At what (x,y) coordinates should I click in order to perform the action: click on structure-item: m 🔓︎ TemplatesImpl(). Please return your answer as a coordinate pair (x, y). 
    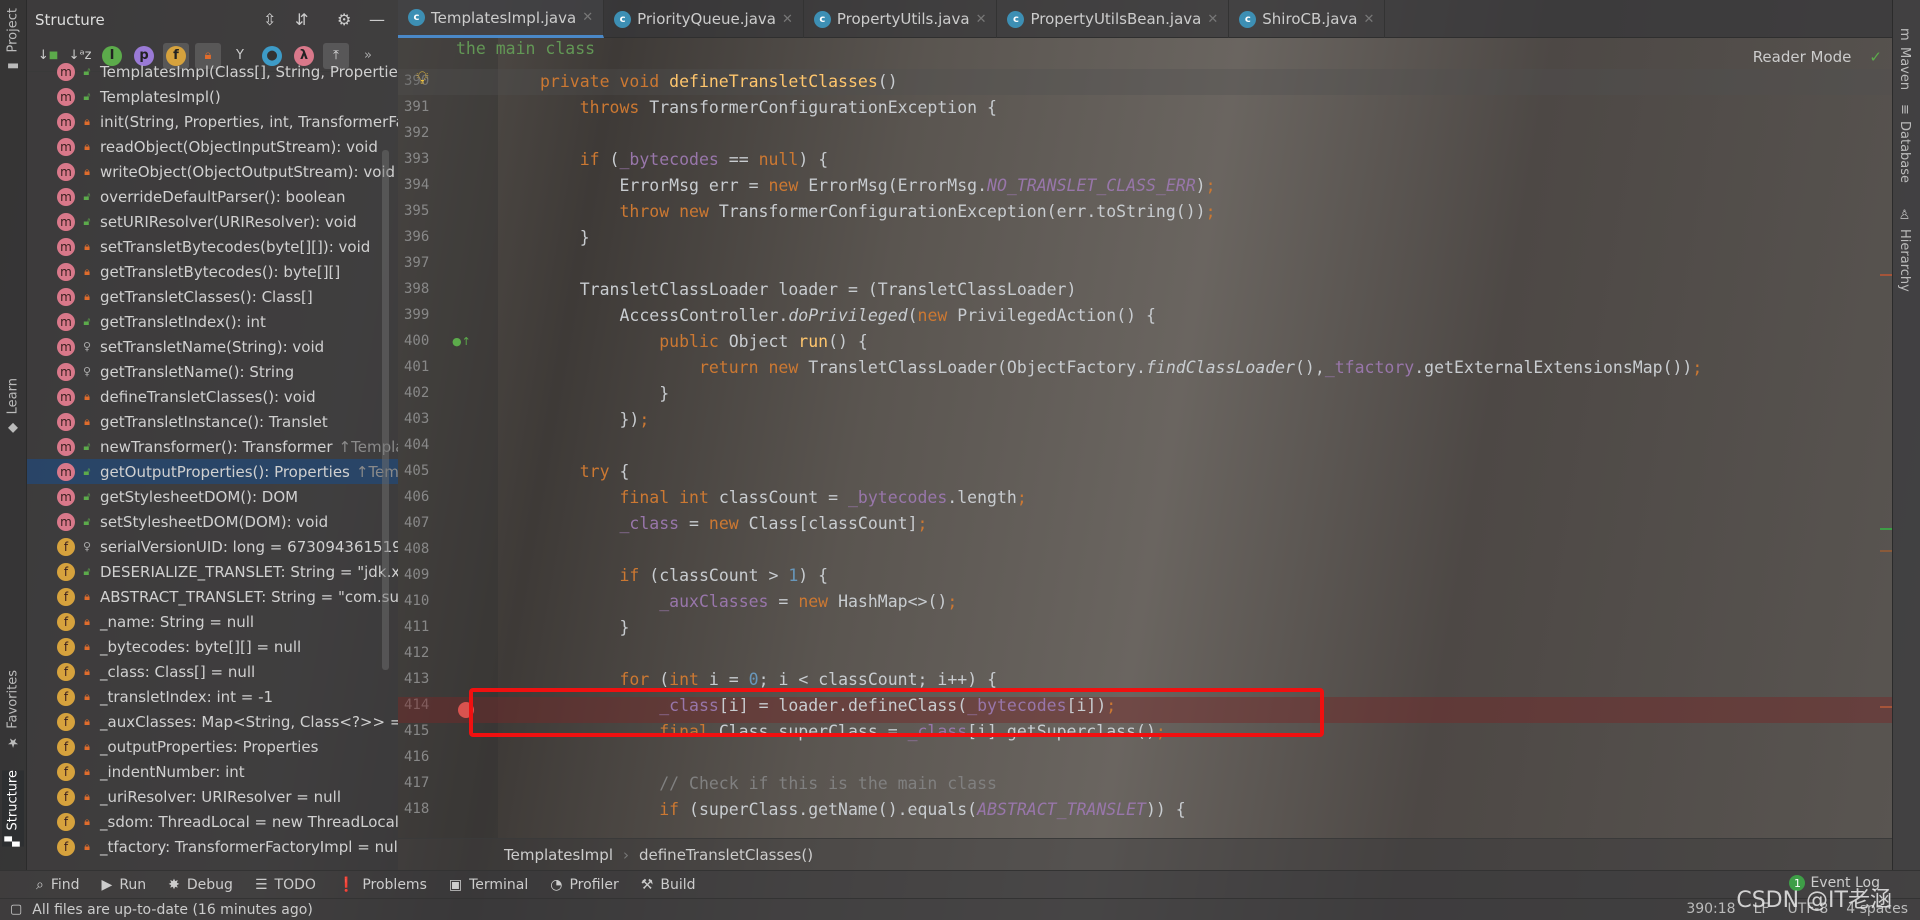
    Looking at the image, I should click on (212, 96).